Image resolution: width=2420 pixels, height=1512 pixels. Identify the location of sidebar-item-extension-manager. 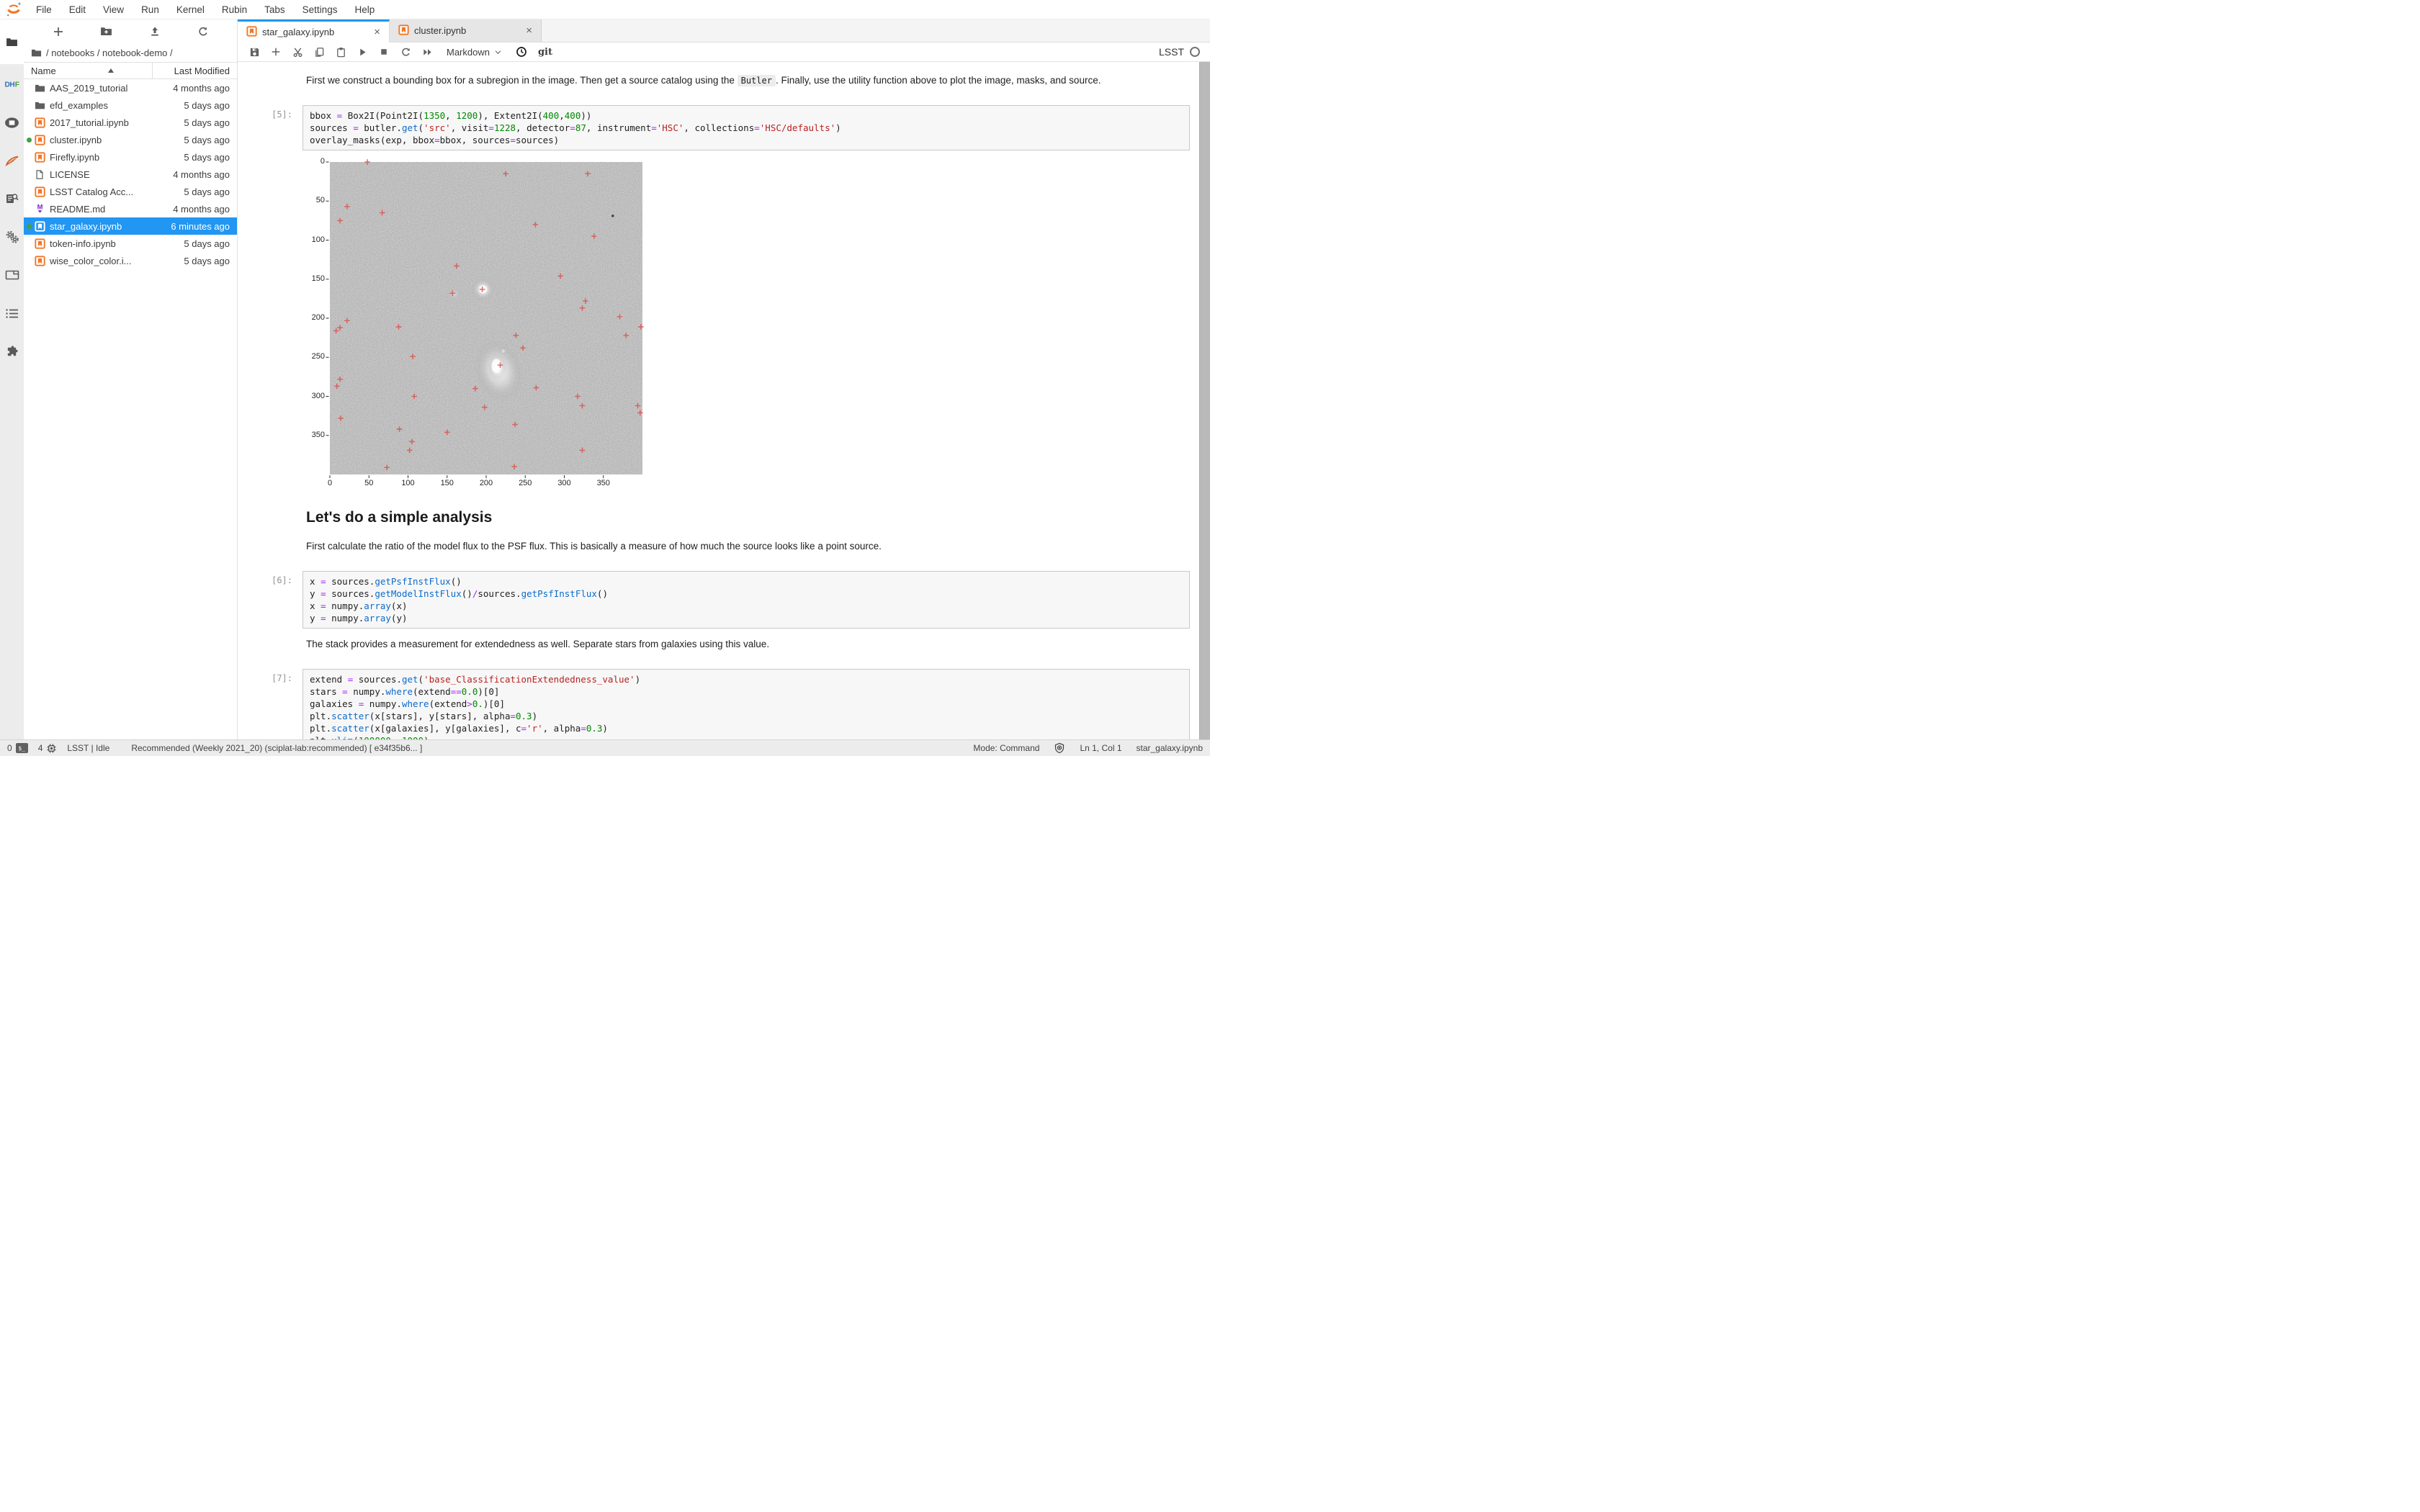
(12, 353).